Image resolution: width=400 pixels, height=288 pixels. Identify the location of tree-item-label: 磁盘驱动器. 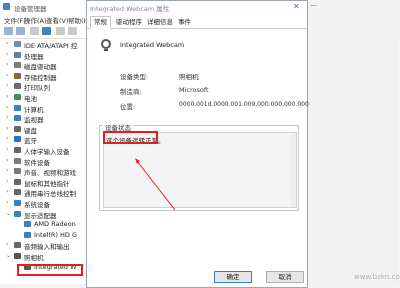
(40, 67).